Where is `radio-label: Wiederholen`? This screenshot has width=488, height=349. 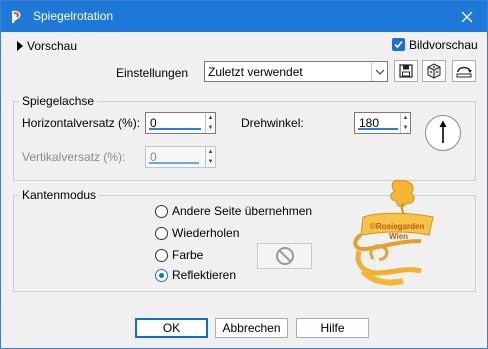 radio-label: Wiederholen is located at coordinates (206, 233).